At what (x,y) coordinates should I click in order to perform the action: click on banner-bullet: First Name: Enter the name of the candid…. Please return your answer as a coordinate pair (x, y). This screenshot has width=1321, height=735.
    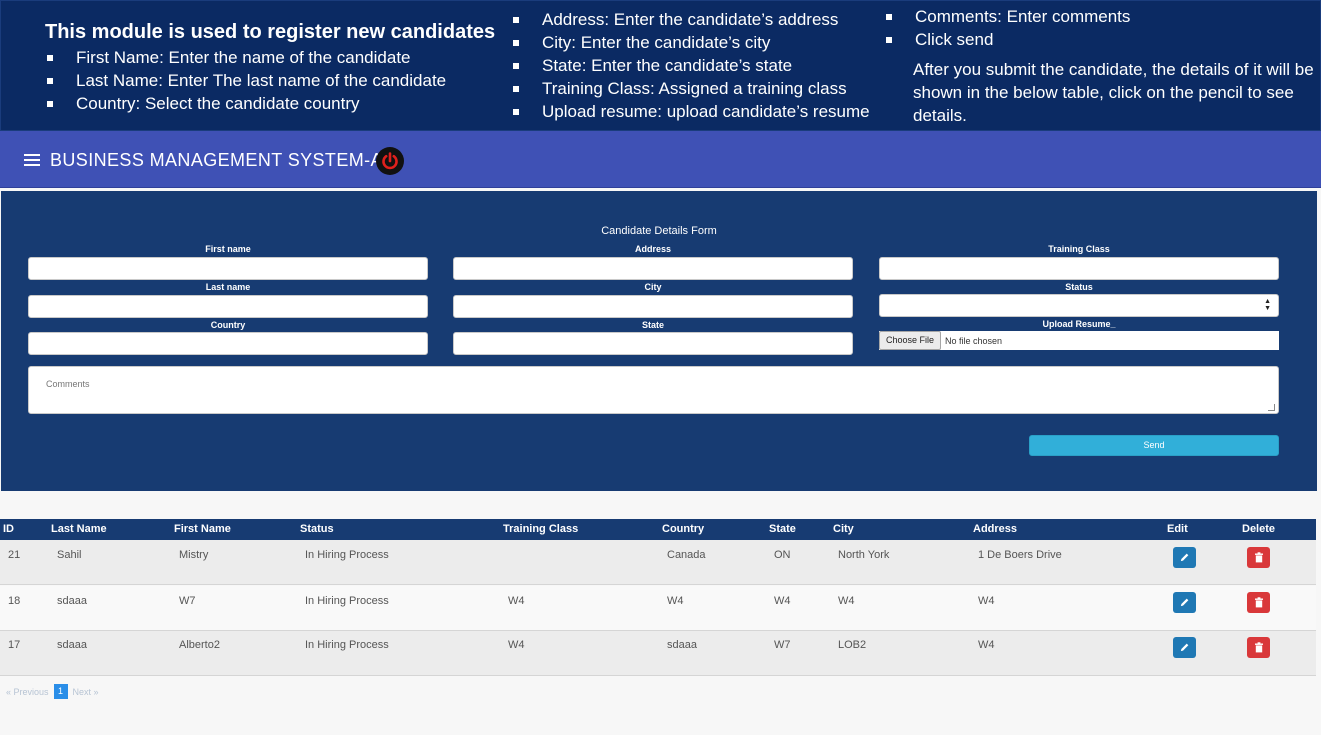
    Looking at the image, I should click on (245, 57).